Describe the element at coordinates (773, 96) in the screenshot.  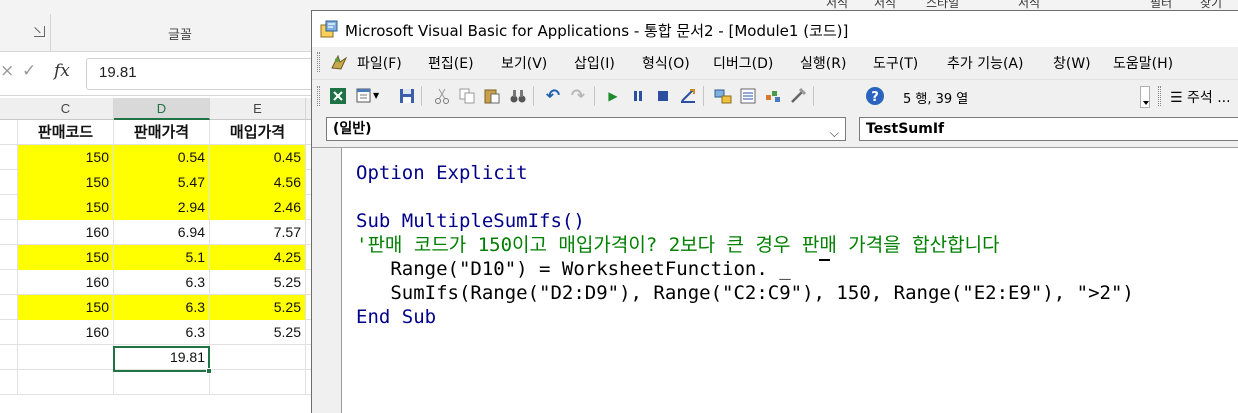
I see `object-browser-icon` at that location.